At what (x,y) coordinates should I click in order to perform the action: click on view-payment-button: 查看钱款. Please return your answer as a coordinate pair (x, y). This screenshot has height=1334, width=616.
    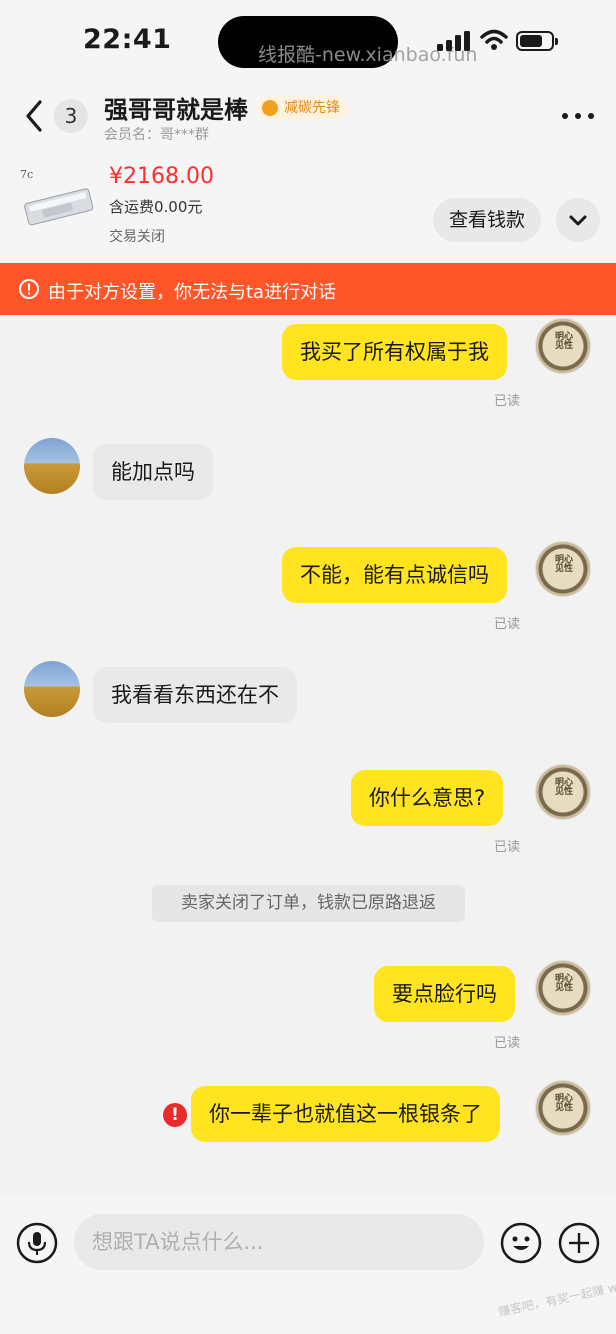
    Looking at the image, I should click on (487, 220).